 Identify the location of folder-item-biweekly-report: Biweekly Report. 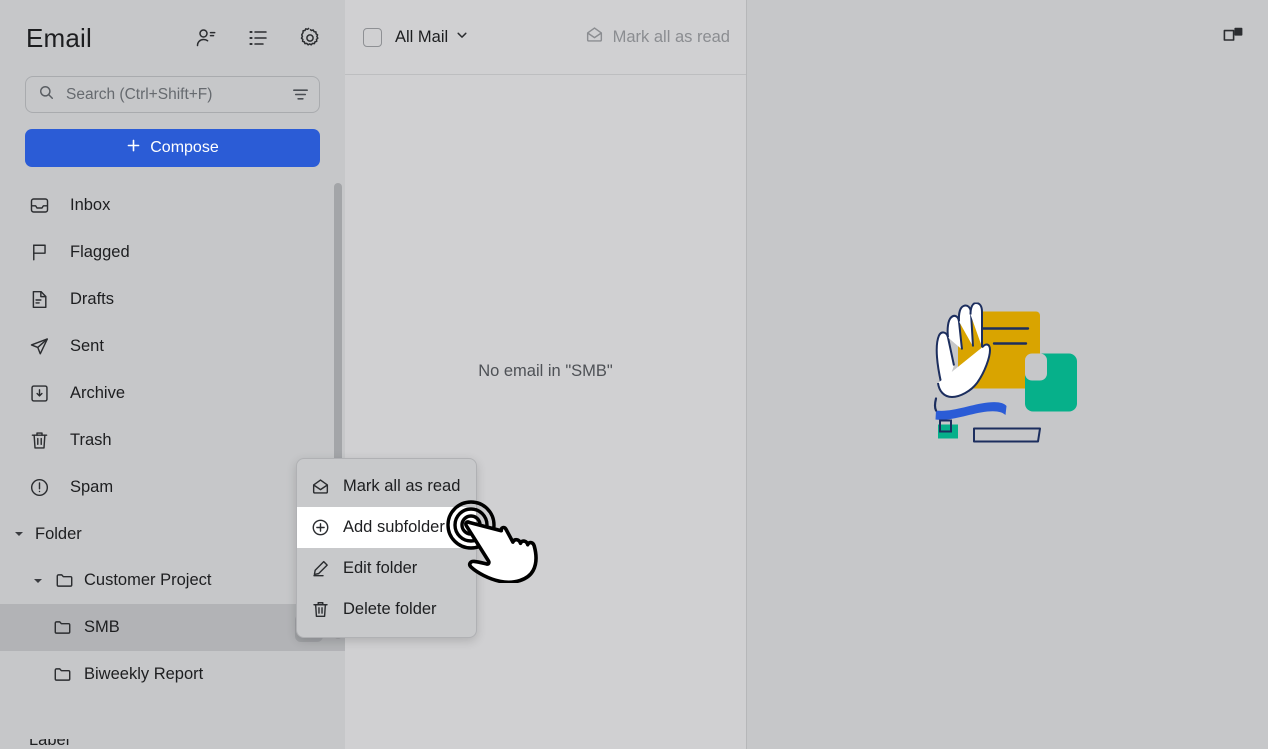
(172, 674).